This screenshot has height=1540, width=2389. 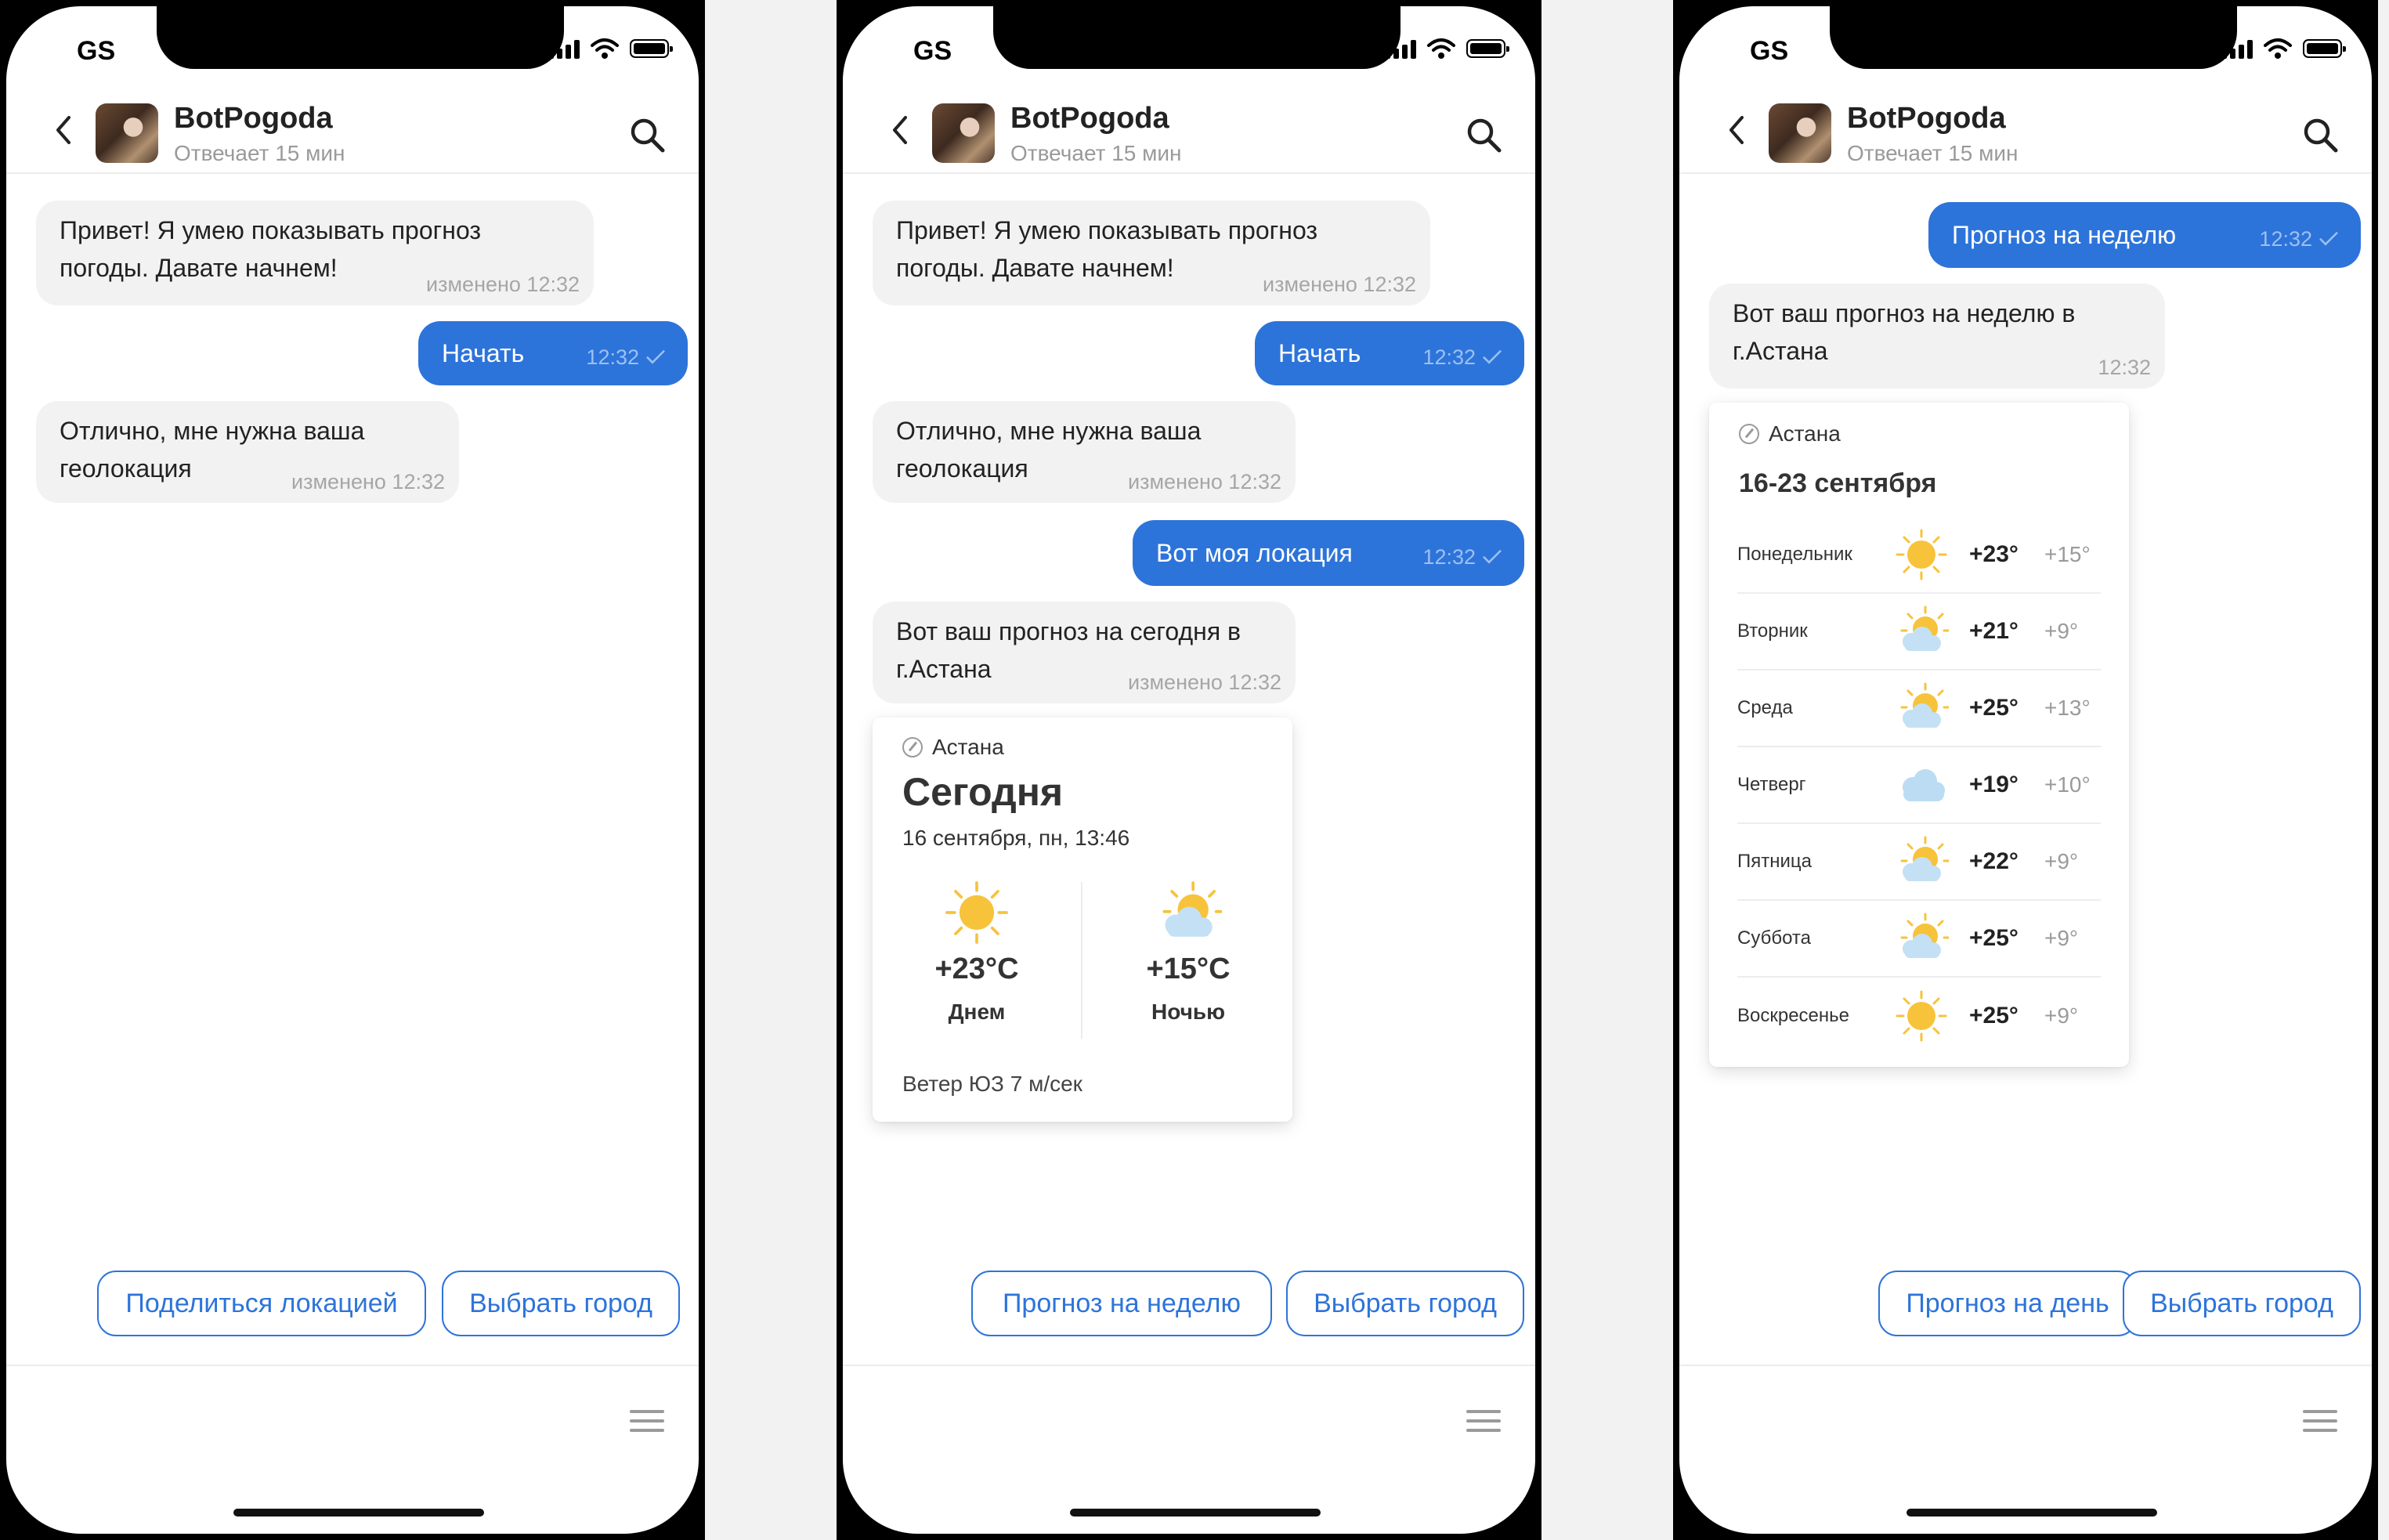 I want to click on day-name: Среда, so click(x=1765, y=707).